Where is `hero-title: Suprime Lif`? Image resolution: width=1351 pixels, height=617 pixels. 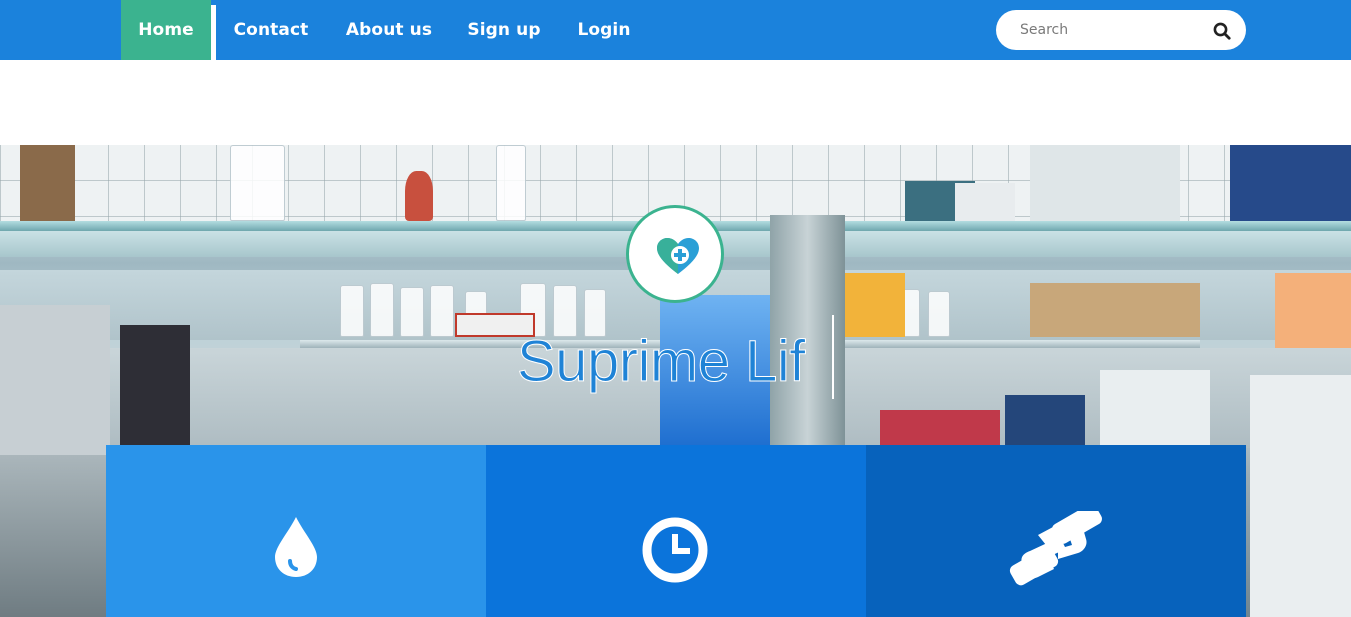 hero-title: Suprime Lif is located at coordinates (661, 362).